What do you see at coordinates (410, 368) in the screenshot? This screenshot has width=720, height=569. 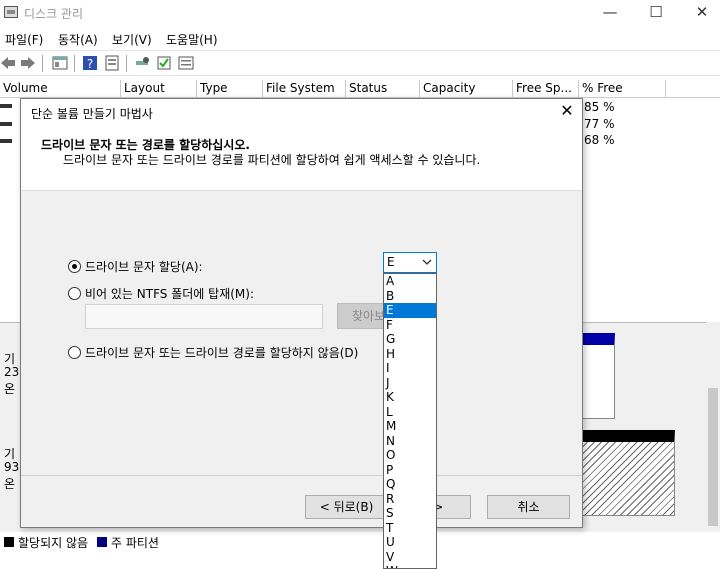 I see `drive-letter-option: I` at bounding box center [410, 368].